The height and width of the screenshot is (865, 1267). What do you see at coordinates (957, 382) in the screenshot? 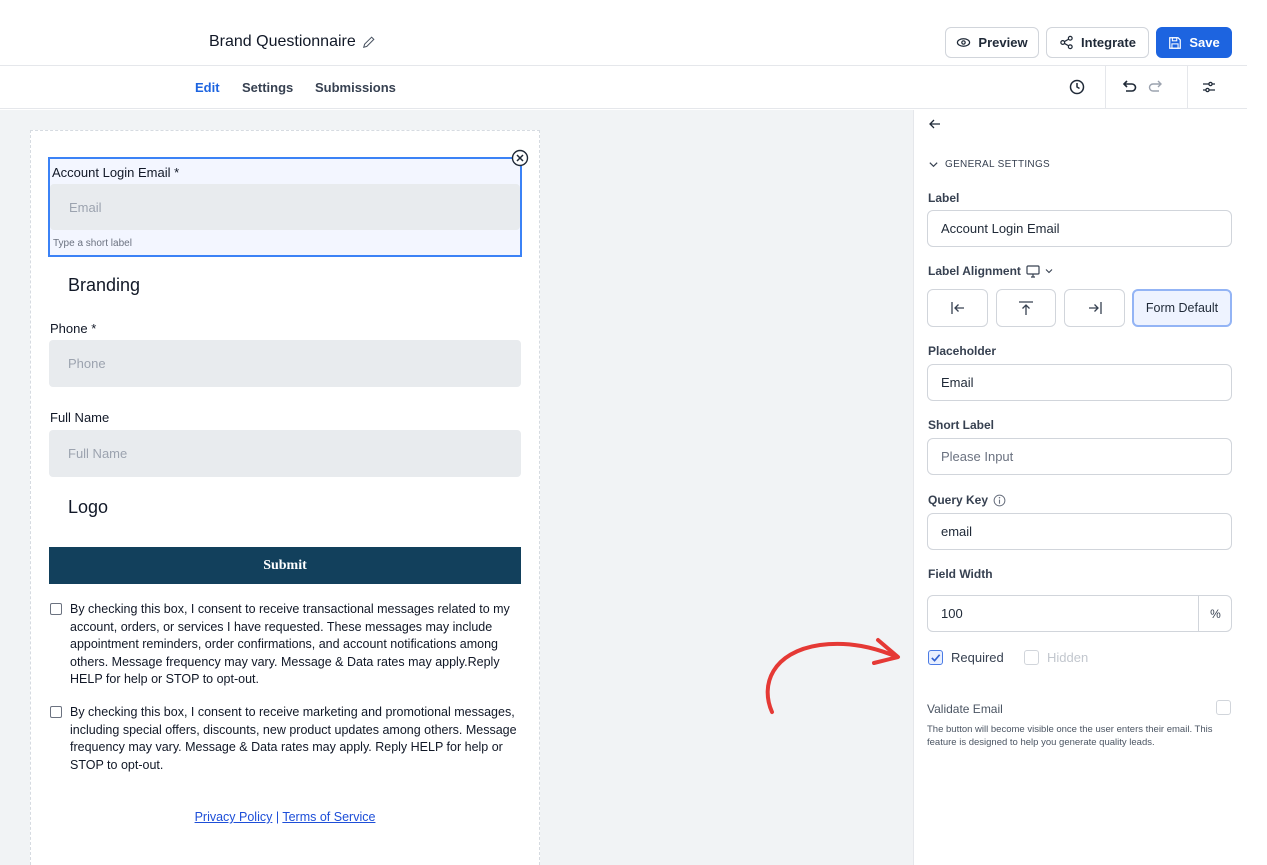
I see `placeholder-input-value: Email` at bounding box center [957, 382].